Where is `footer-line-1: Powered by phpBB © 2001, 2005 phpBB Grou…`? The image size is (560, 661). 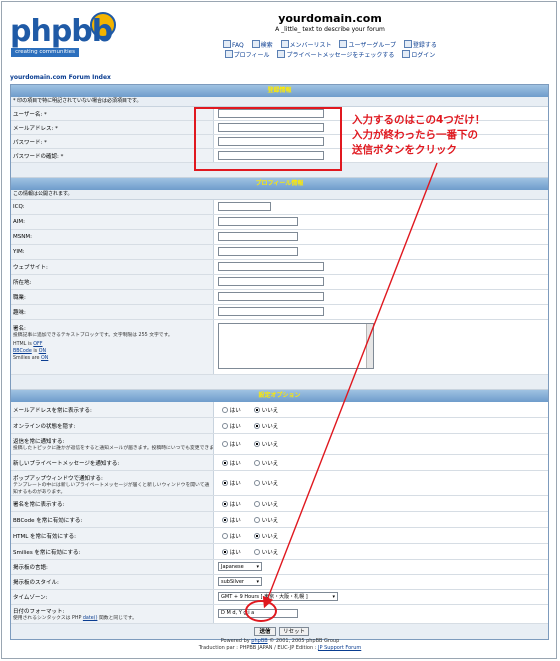 footer-line-1: Powered by phpBB © 2001, 2005 phpBB Grou… is located at coordinates (280, 641).